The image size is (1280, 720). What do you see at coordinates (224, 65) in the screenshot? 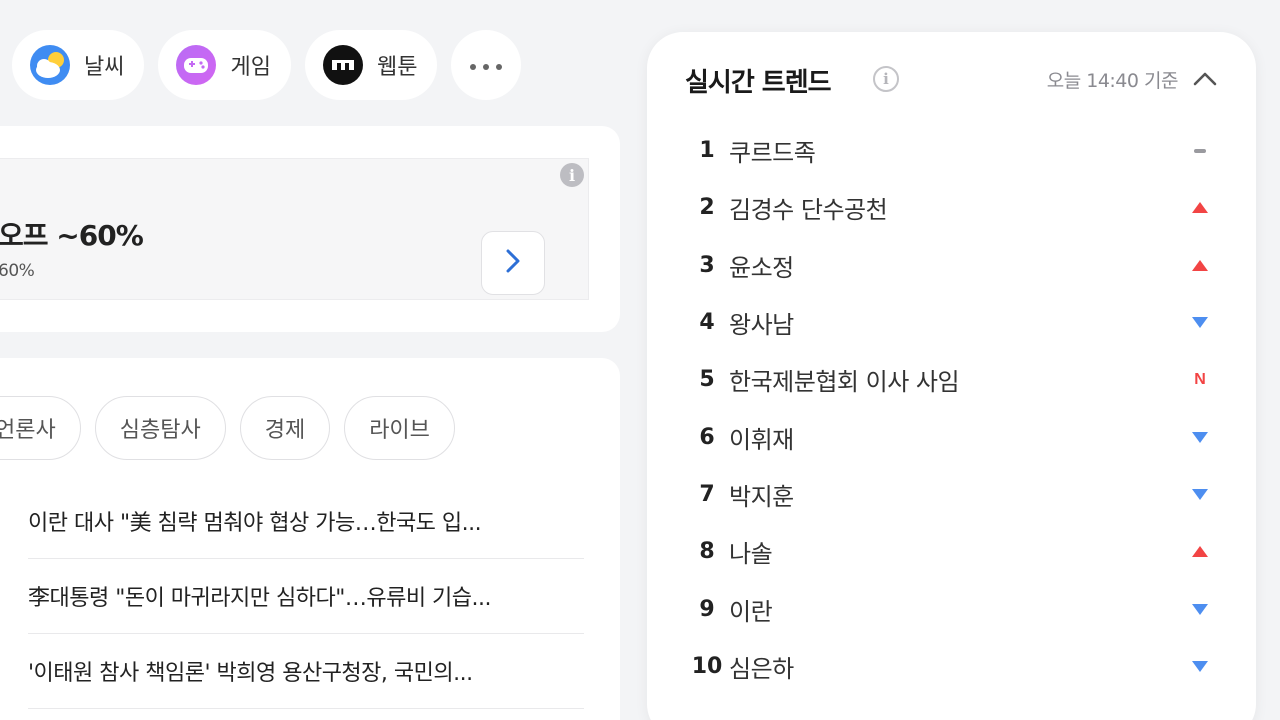
I see `shortcut-game: 게임` at bounding box center [224, 65].